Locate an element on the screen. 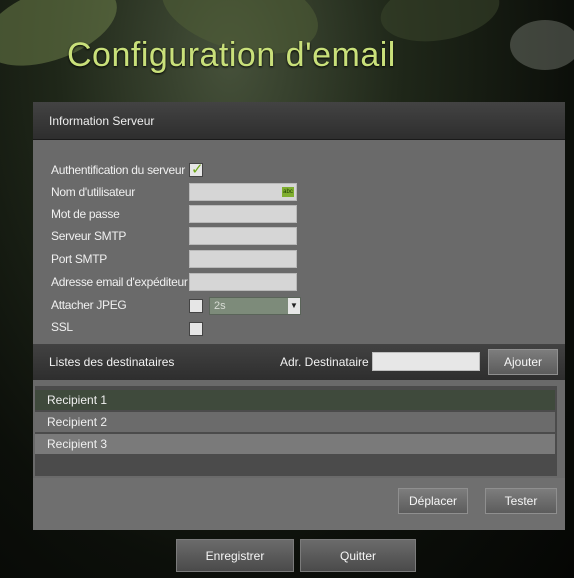  sender-label: Adresse email d'expéditeur is located at coordinates (119, 282).